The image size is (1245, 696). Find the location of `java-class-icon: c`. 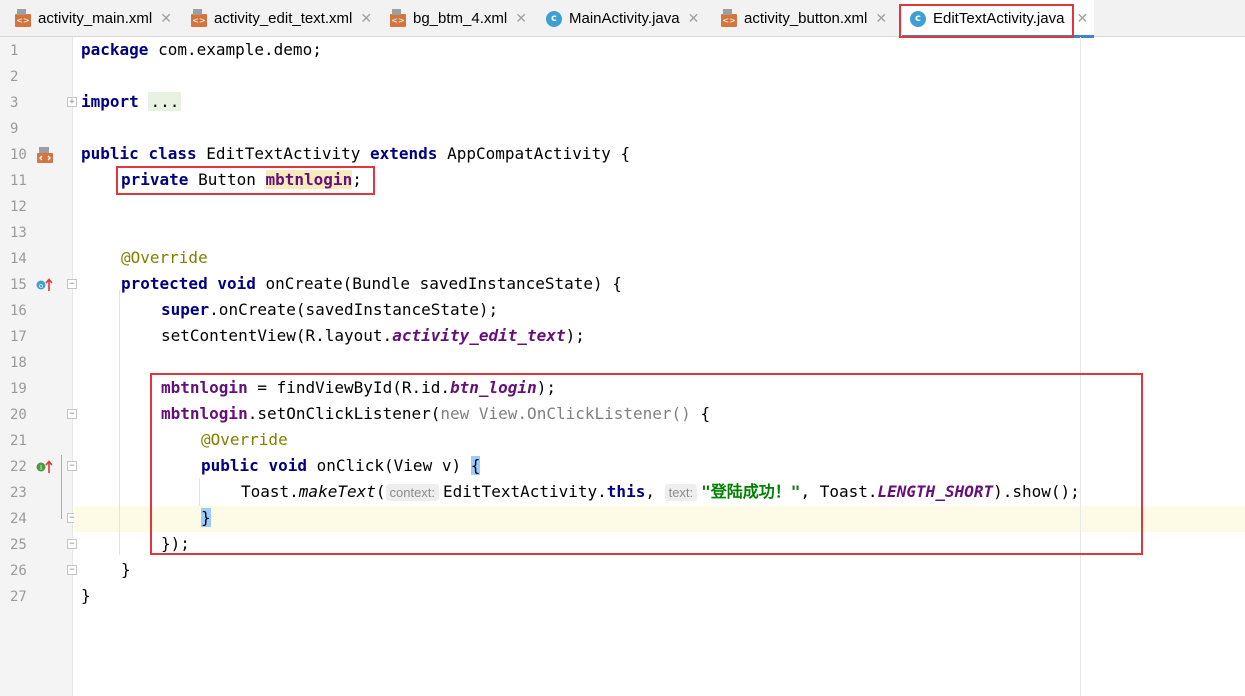

java-class-icon: c is located at coordinates (554, 19).